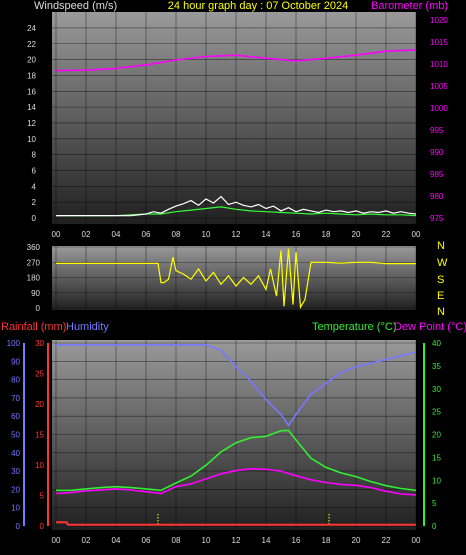 The width and height of the screenshot is (466, 555). Describe the element at coordinates (31, 75) in the screenshot. I see `windspeed-tick-label: 18` at that location.